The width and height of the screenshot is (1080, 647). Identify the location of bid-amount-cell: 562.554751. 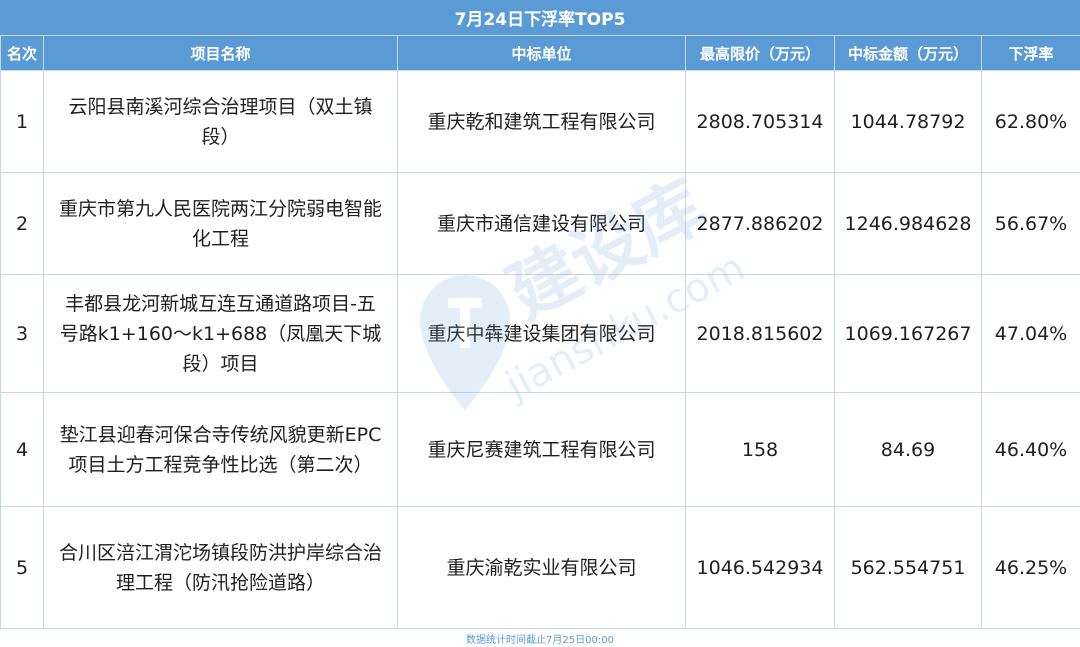
(908, 568).